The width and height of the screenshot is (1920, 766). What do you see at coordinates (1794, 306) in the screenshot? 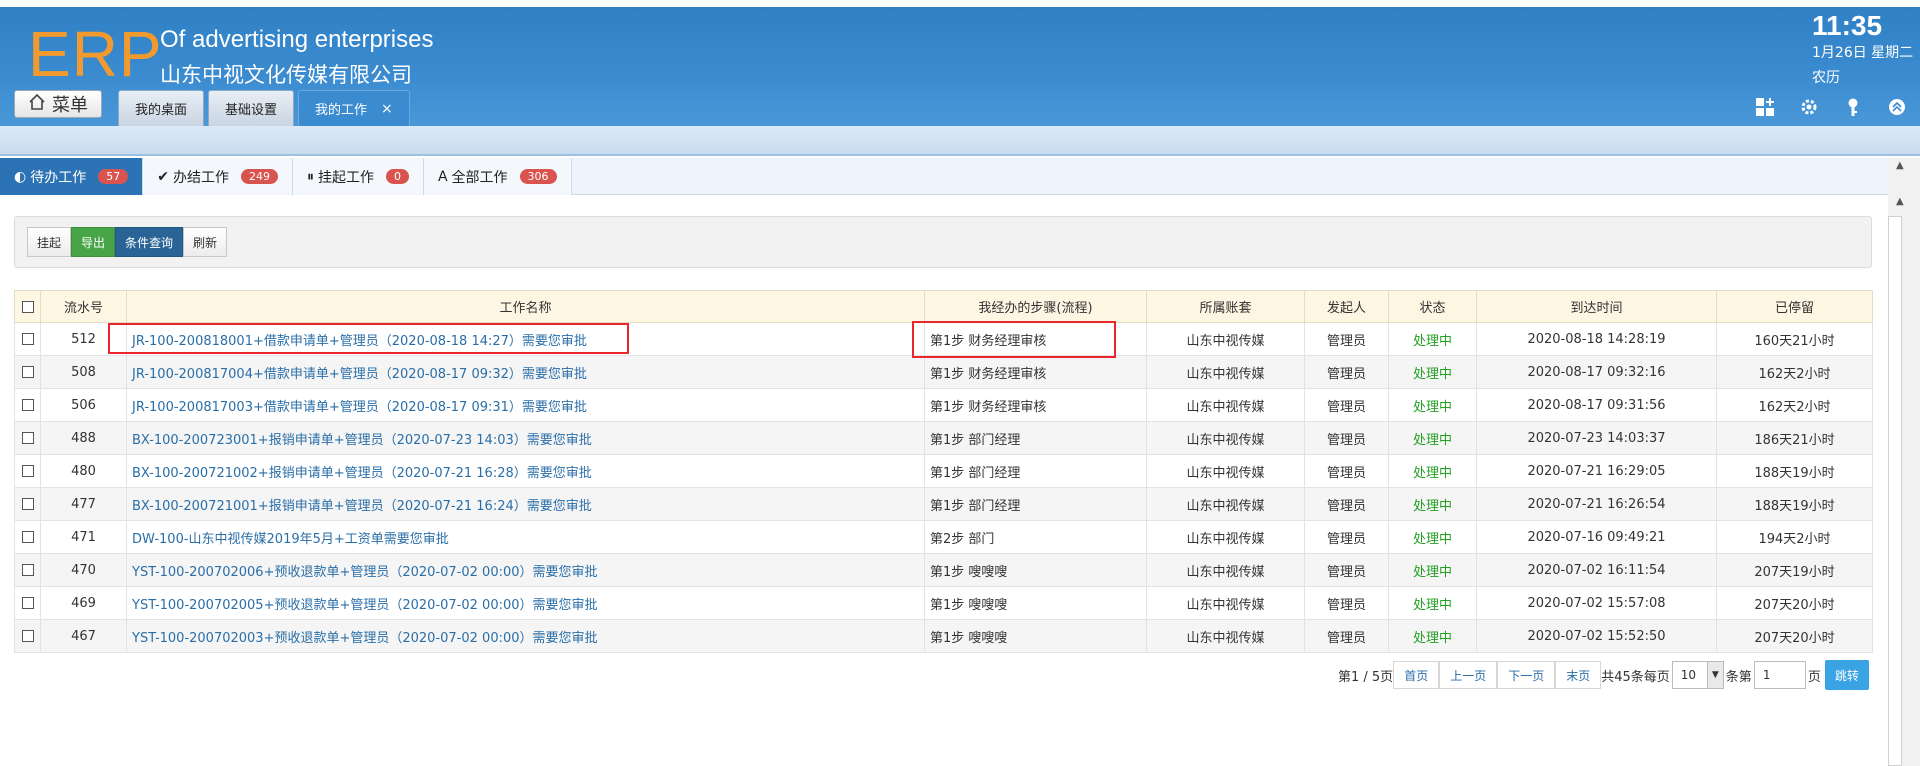
I see `col-header-stay: 已停留` at bounding box center [1794, 306].